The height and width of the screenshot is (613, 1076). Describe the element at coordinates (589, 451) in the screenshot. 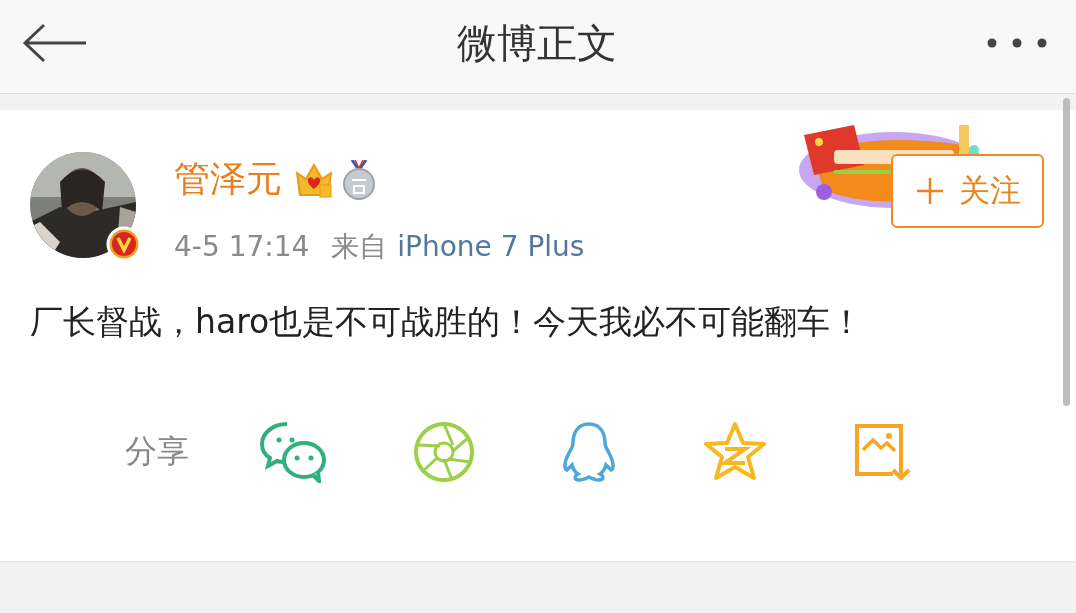

I see `penguin-icon` at that location.